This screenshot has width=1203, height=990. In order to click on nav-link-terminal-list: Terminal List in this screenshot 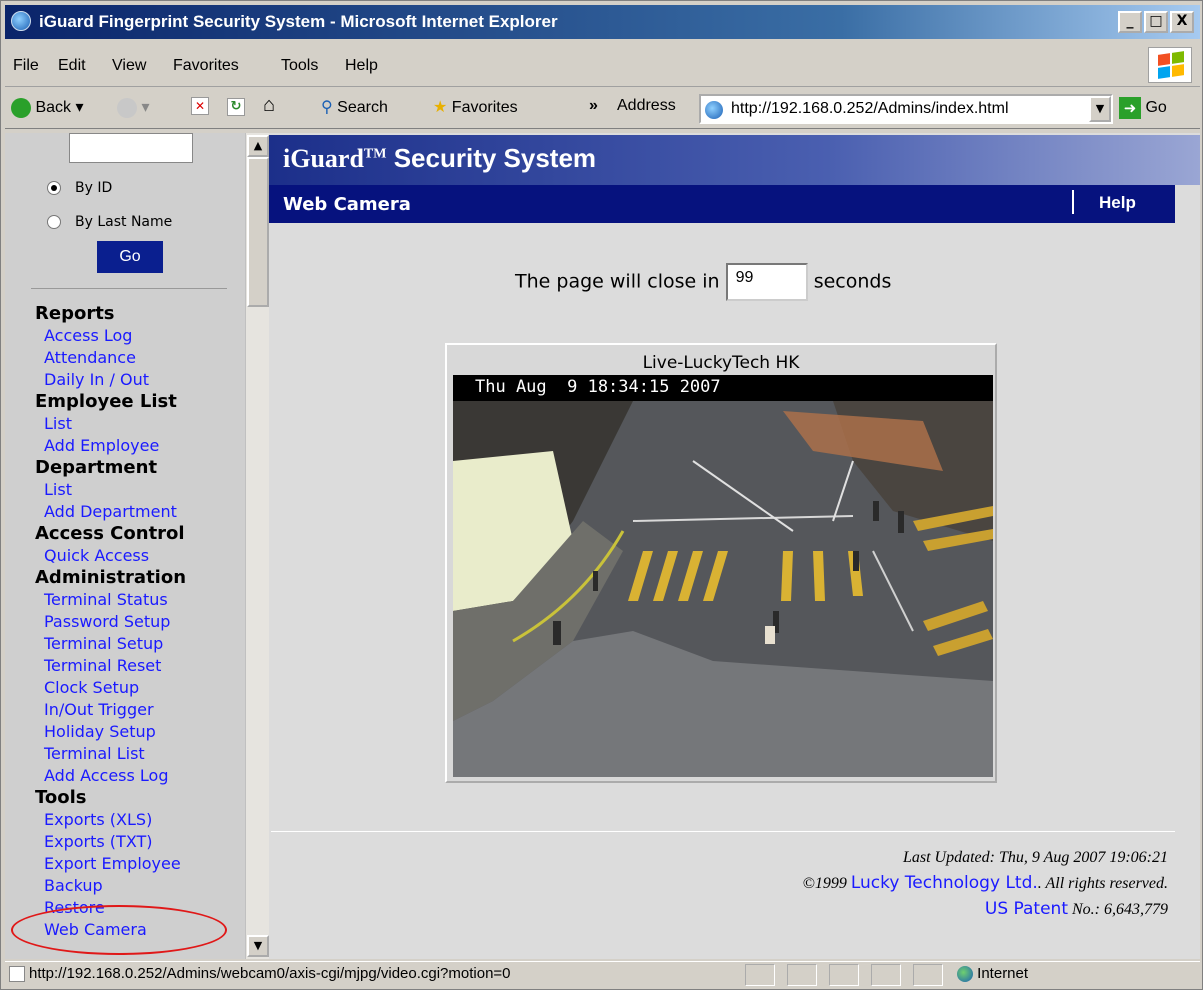, I will do `click(110, 754)`.